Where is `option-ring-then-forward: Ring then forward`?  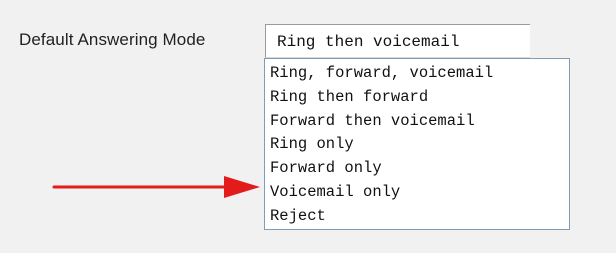 option-ring-then-forward: Ring then forward is located at coordinates (417, 98).